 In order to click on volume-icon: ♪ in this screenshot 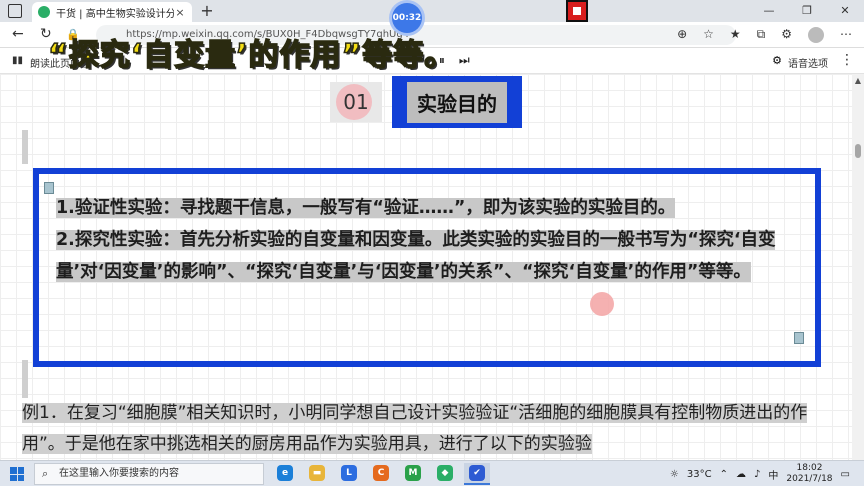, I will do `click(757, 474)`.